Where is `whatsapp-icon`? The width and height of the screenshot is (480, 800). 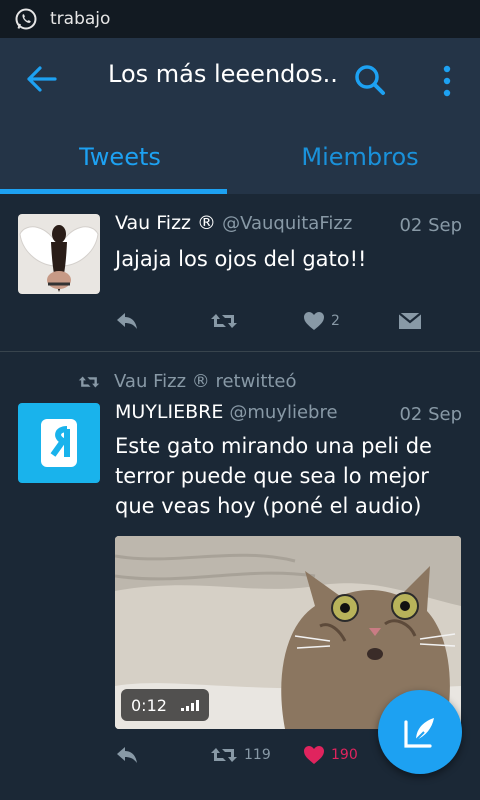 whatsapp-icon is located at coordinates (26, 19).